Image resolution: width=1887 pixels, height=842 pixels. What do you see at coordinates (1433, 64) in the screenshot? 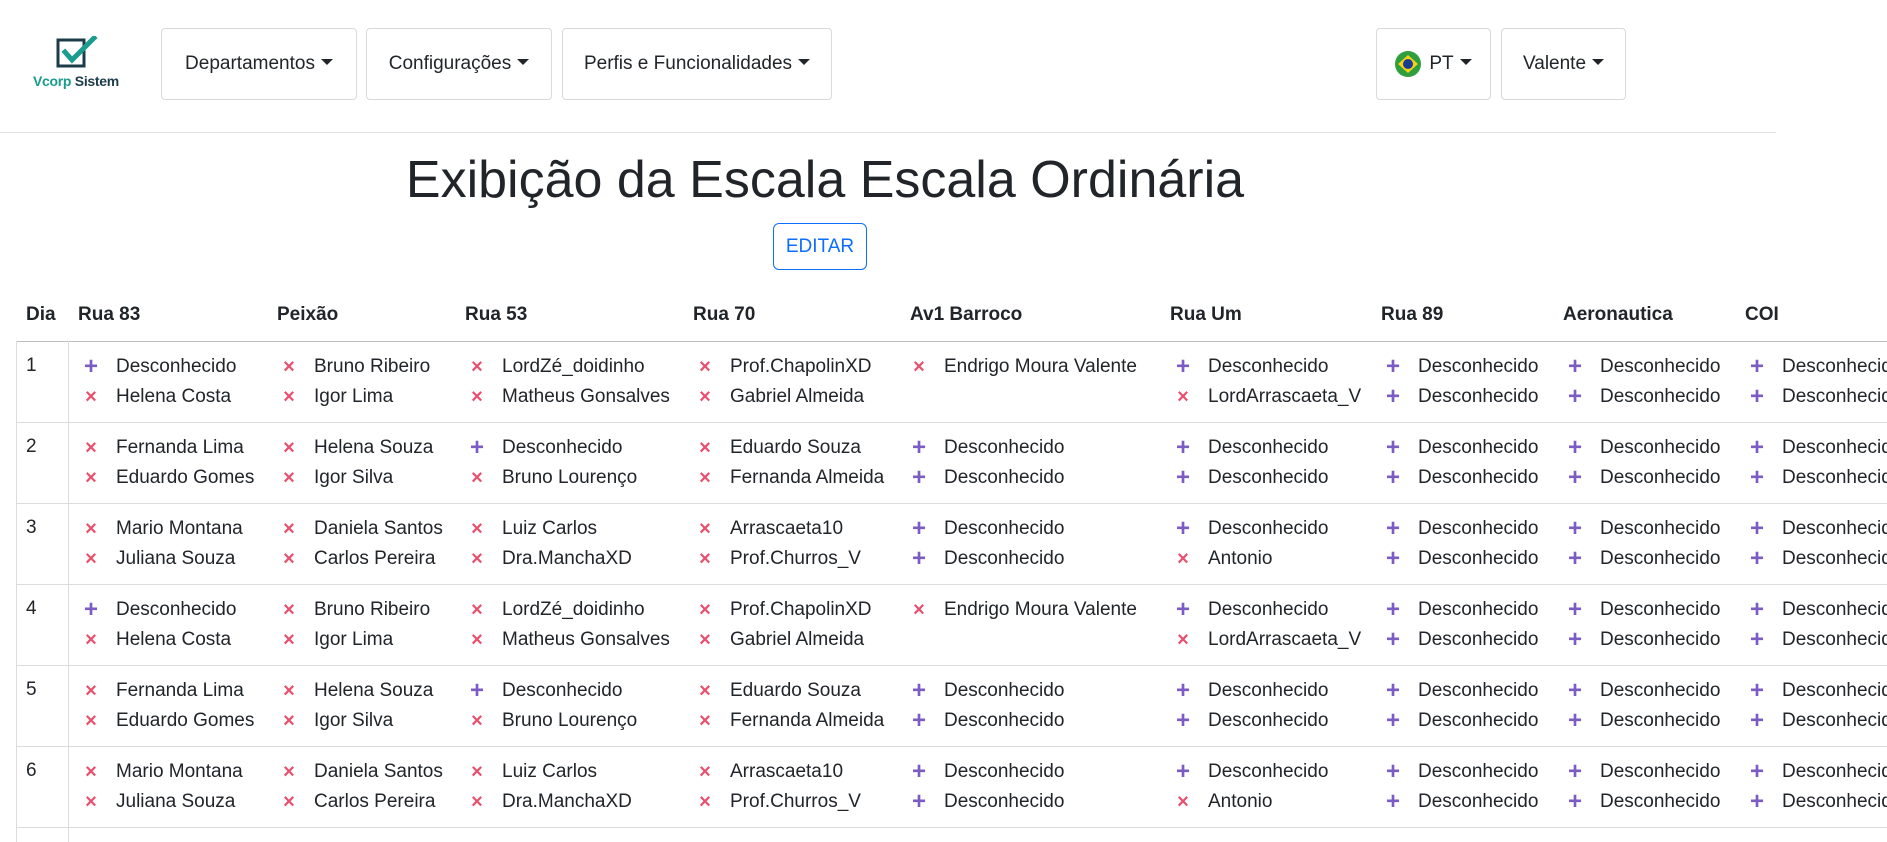
I see `language-dropdown: PT` at bounding box center [1433, 64].